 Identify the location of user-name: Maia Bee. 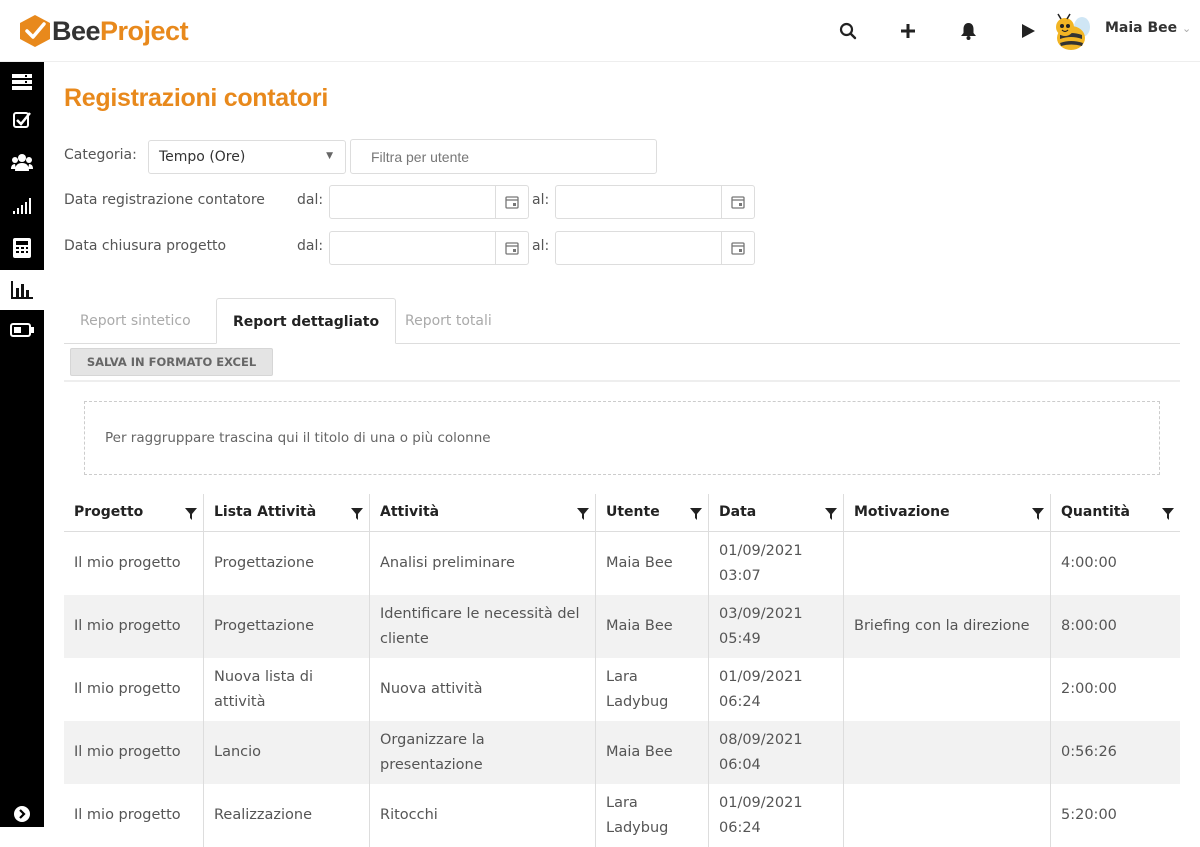
(1141, 28).